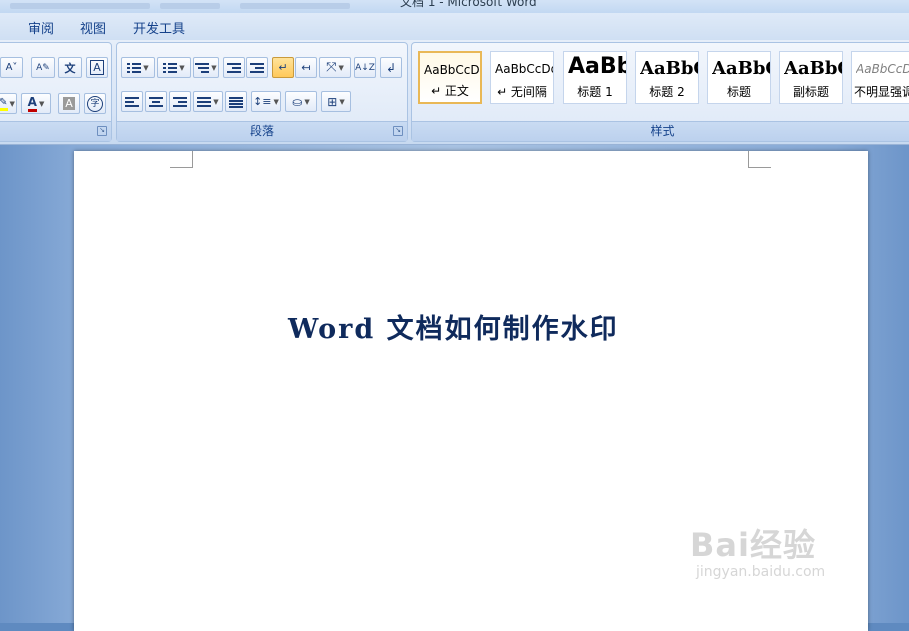  I want to click on align-left-button, so click(132, 101).